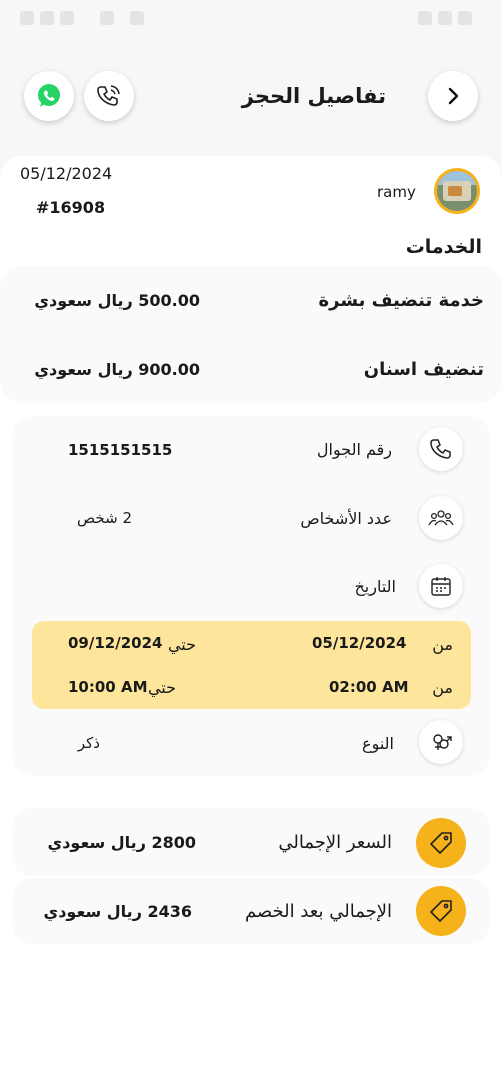 The height and width of the screenshot is (1086, 502). Describe the element at coordinates (66, 173) in the screenshot. I see `booking-date: 05/12/2024` at that location.